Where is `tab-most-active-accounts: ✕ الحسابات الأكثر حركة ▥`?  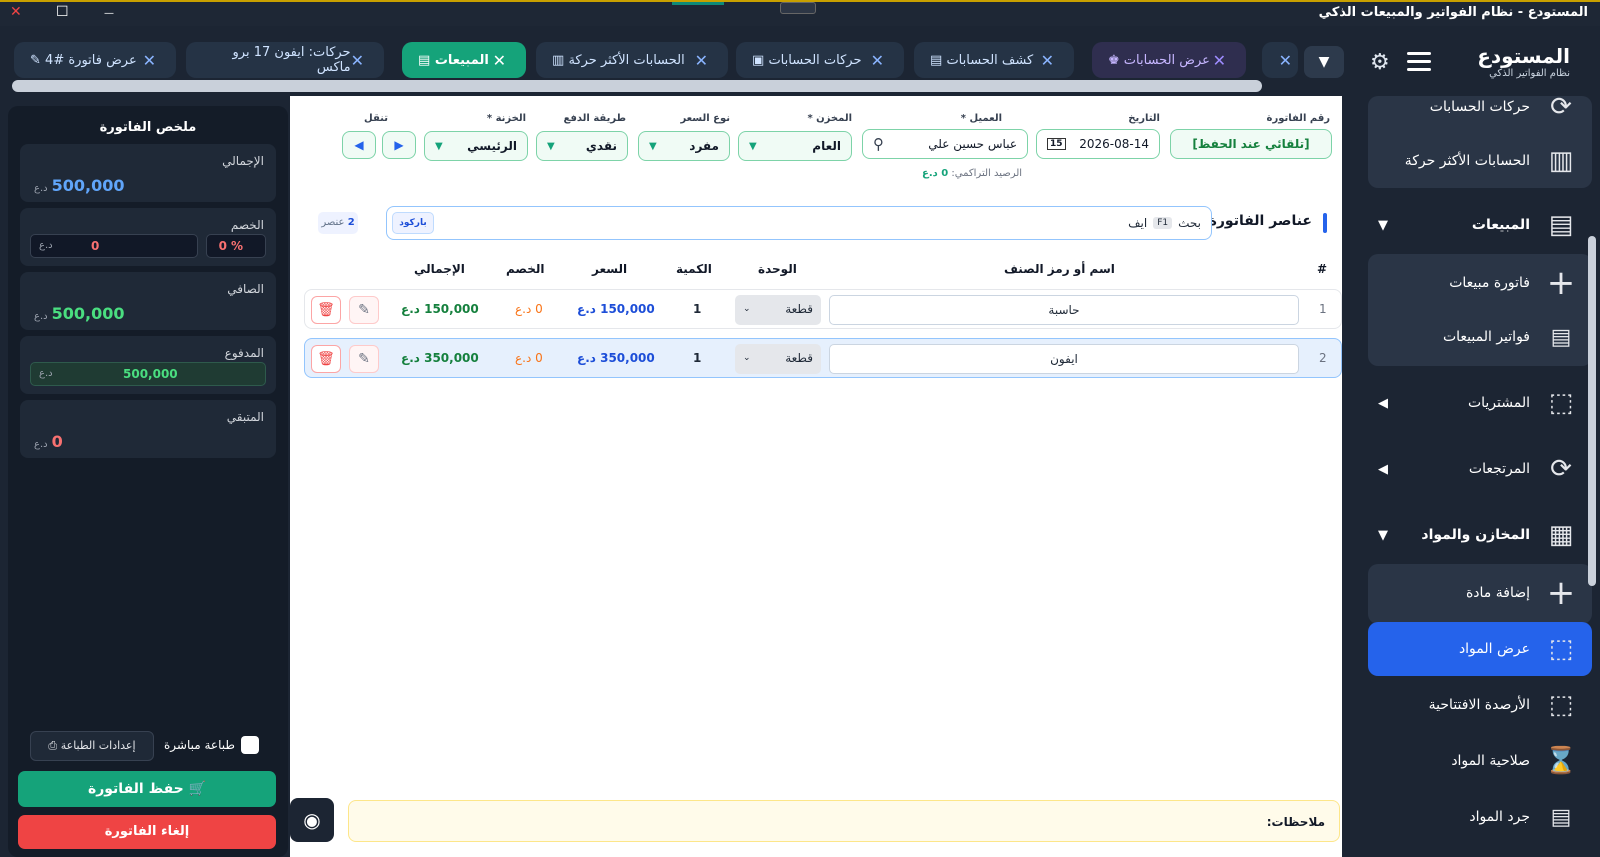 tab-most-active-accounts: ✕ الحسابات الأكثر حركة ▥ is located at coordinates (632, 60).